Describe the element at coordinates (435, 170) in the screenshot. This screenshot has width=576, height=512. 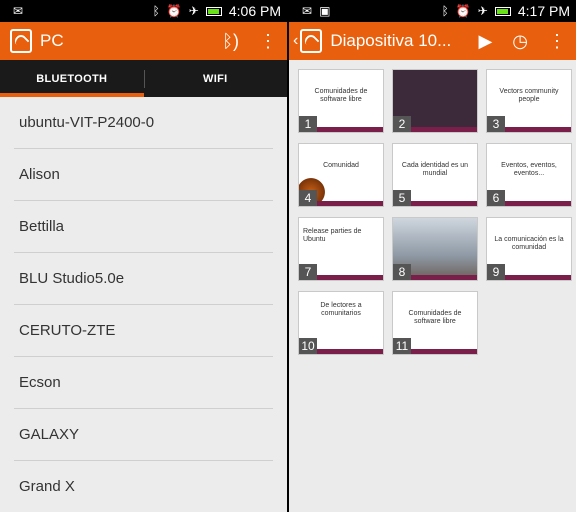
I see `slide-text: Cada identidad es un mundial` at that location.